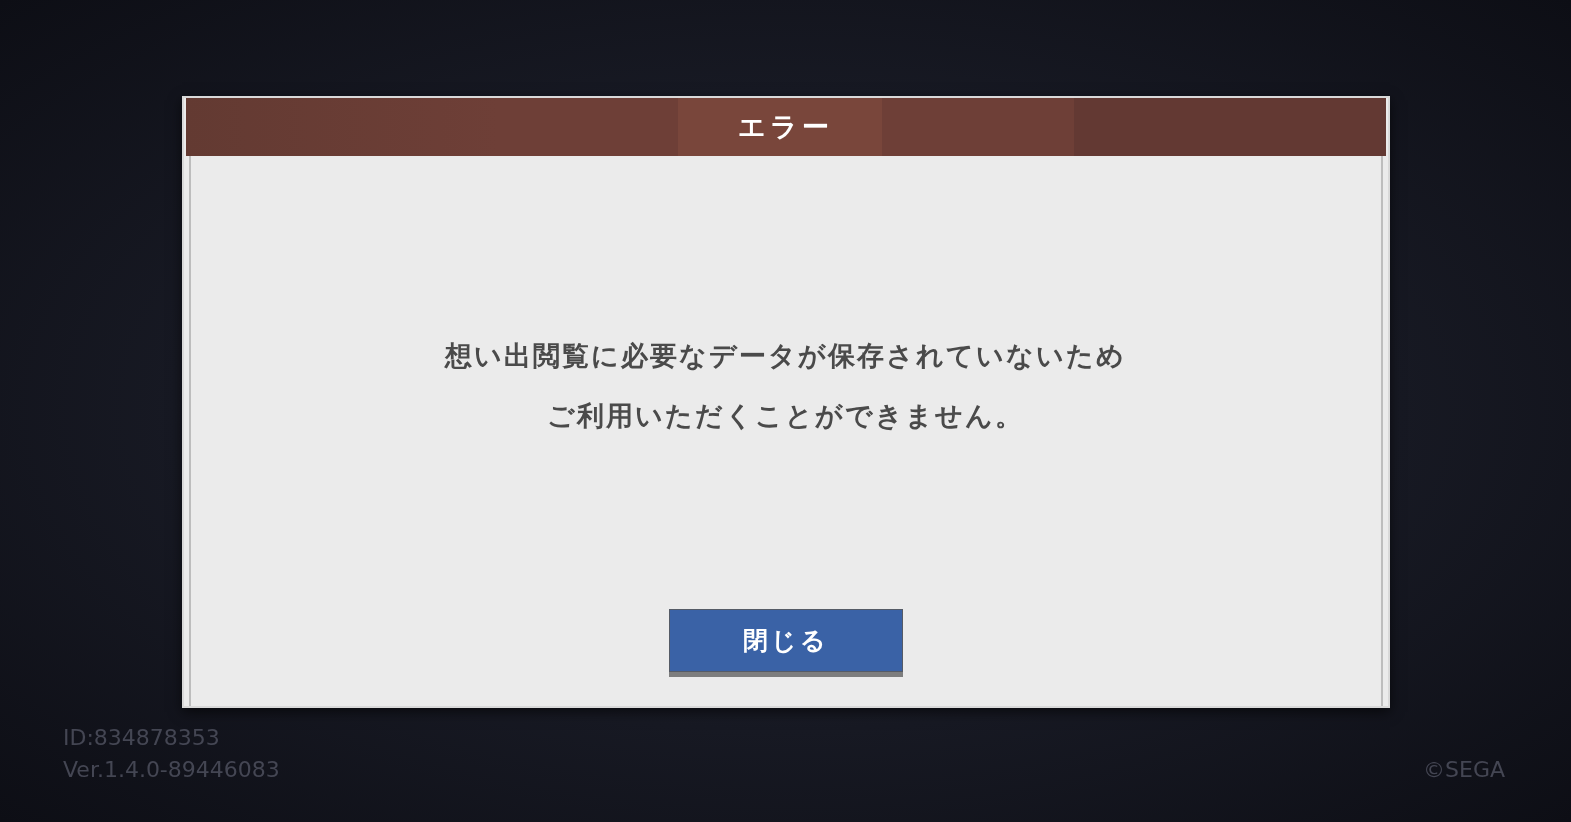 Image resolution: width=1571 pixels, height=822 pixels. What do you see at coordinates (785, 126) in the screenshot?
I see `dialog-title: エラー` at bounding box center [785, 126].